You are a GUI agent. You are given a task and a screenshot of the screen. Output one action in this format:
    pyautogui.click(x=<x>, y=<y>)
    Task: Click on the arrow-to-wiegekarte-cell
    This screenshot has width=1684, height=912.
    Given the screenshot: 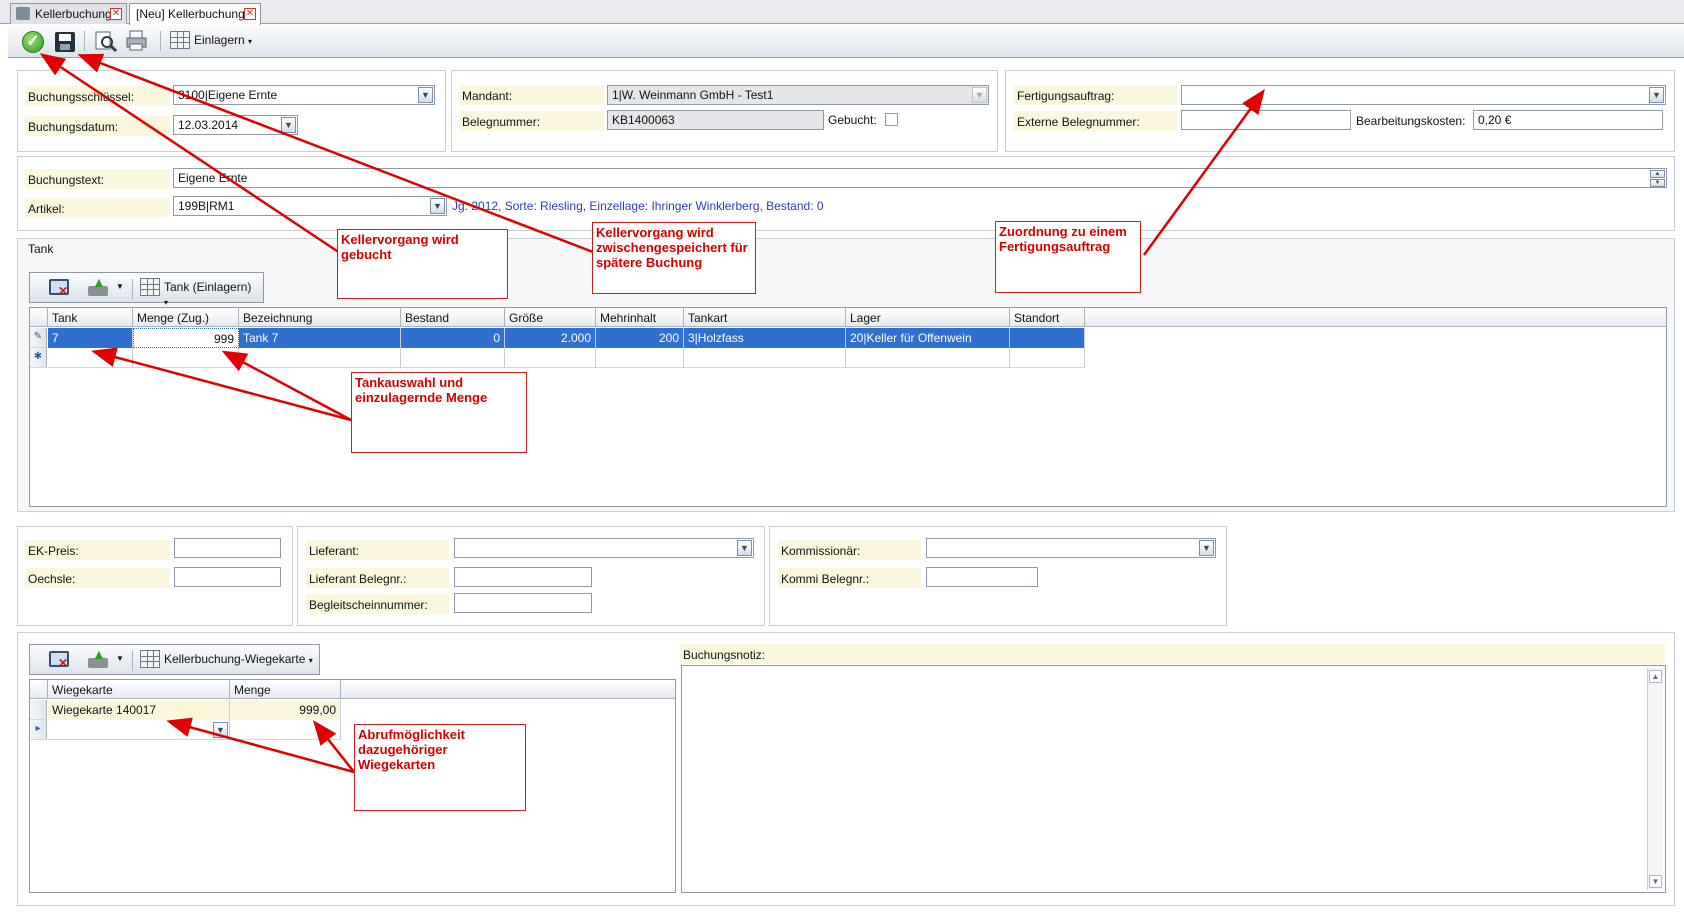 What is the action you would take?
    pyautogui.click(x=260, y=745)
    